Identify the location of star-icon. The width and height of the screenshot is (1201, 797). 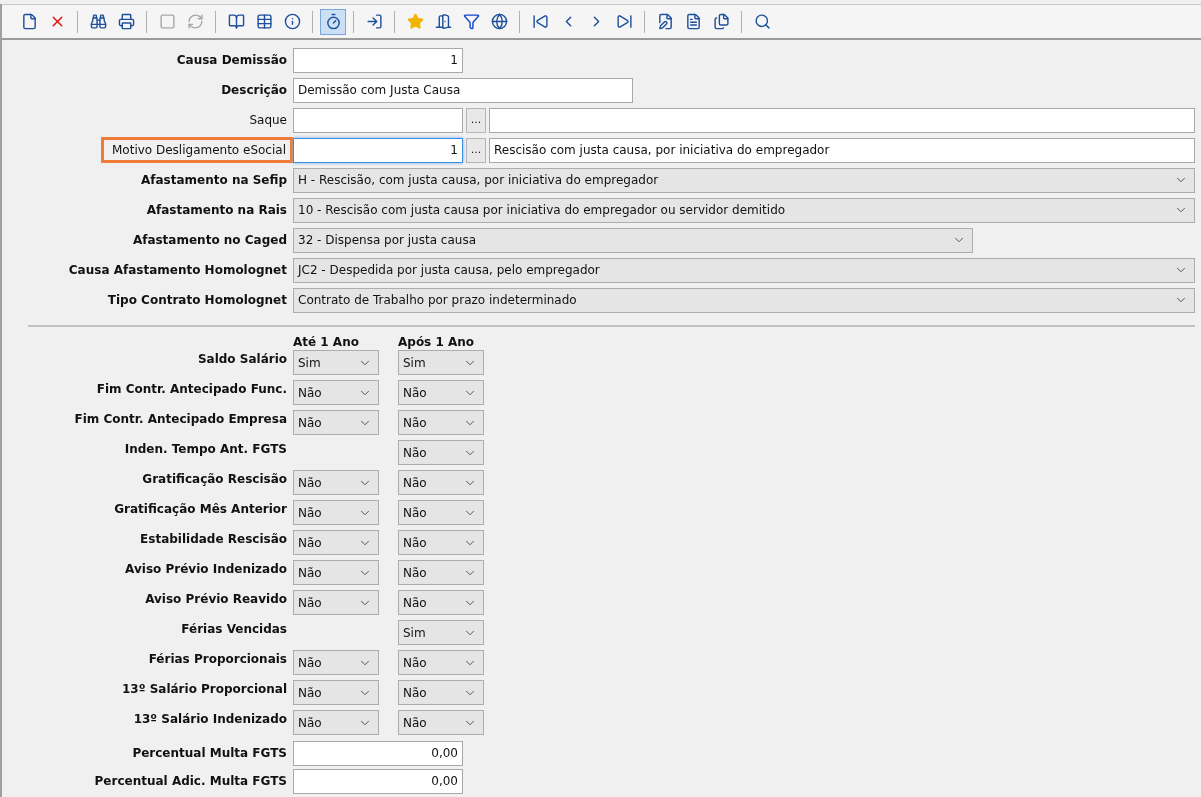
(415, 21).